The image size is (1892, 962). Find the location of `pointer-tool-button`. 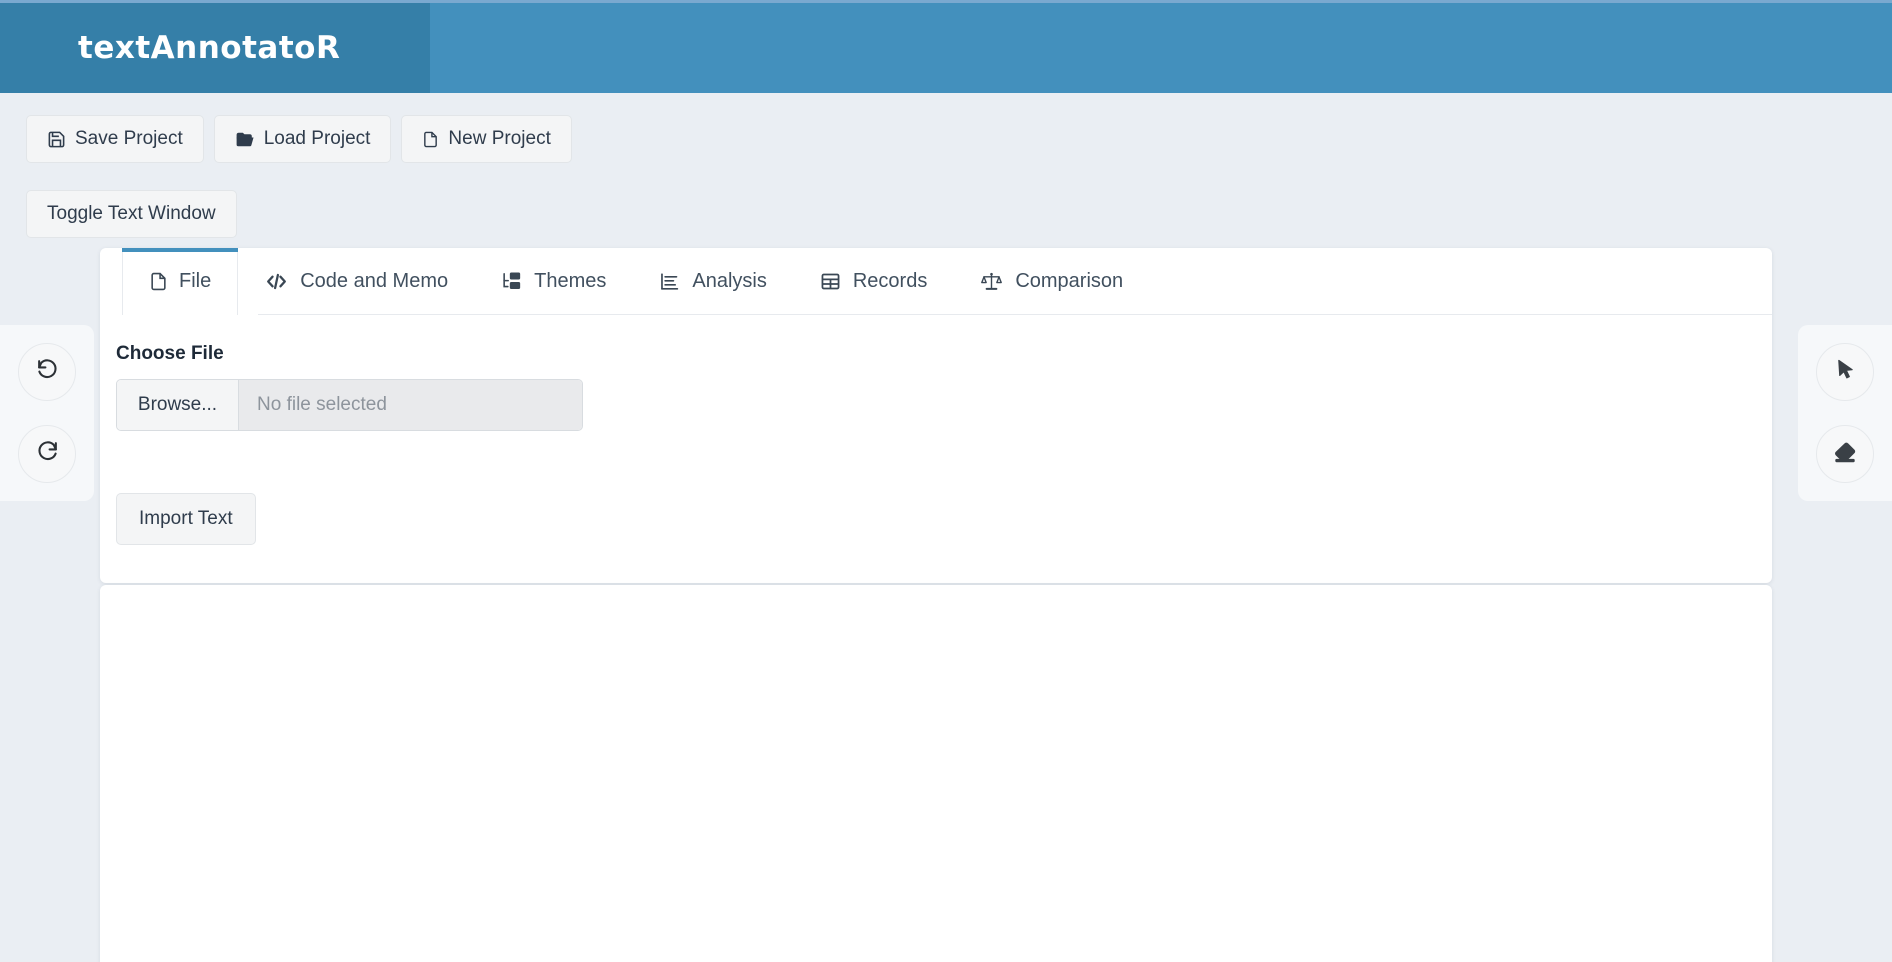

pointer-tool-button is located at coordinates (1845, 372).